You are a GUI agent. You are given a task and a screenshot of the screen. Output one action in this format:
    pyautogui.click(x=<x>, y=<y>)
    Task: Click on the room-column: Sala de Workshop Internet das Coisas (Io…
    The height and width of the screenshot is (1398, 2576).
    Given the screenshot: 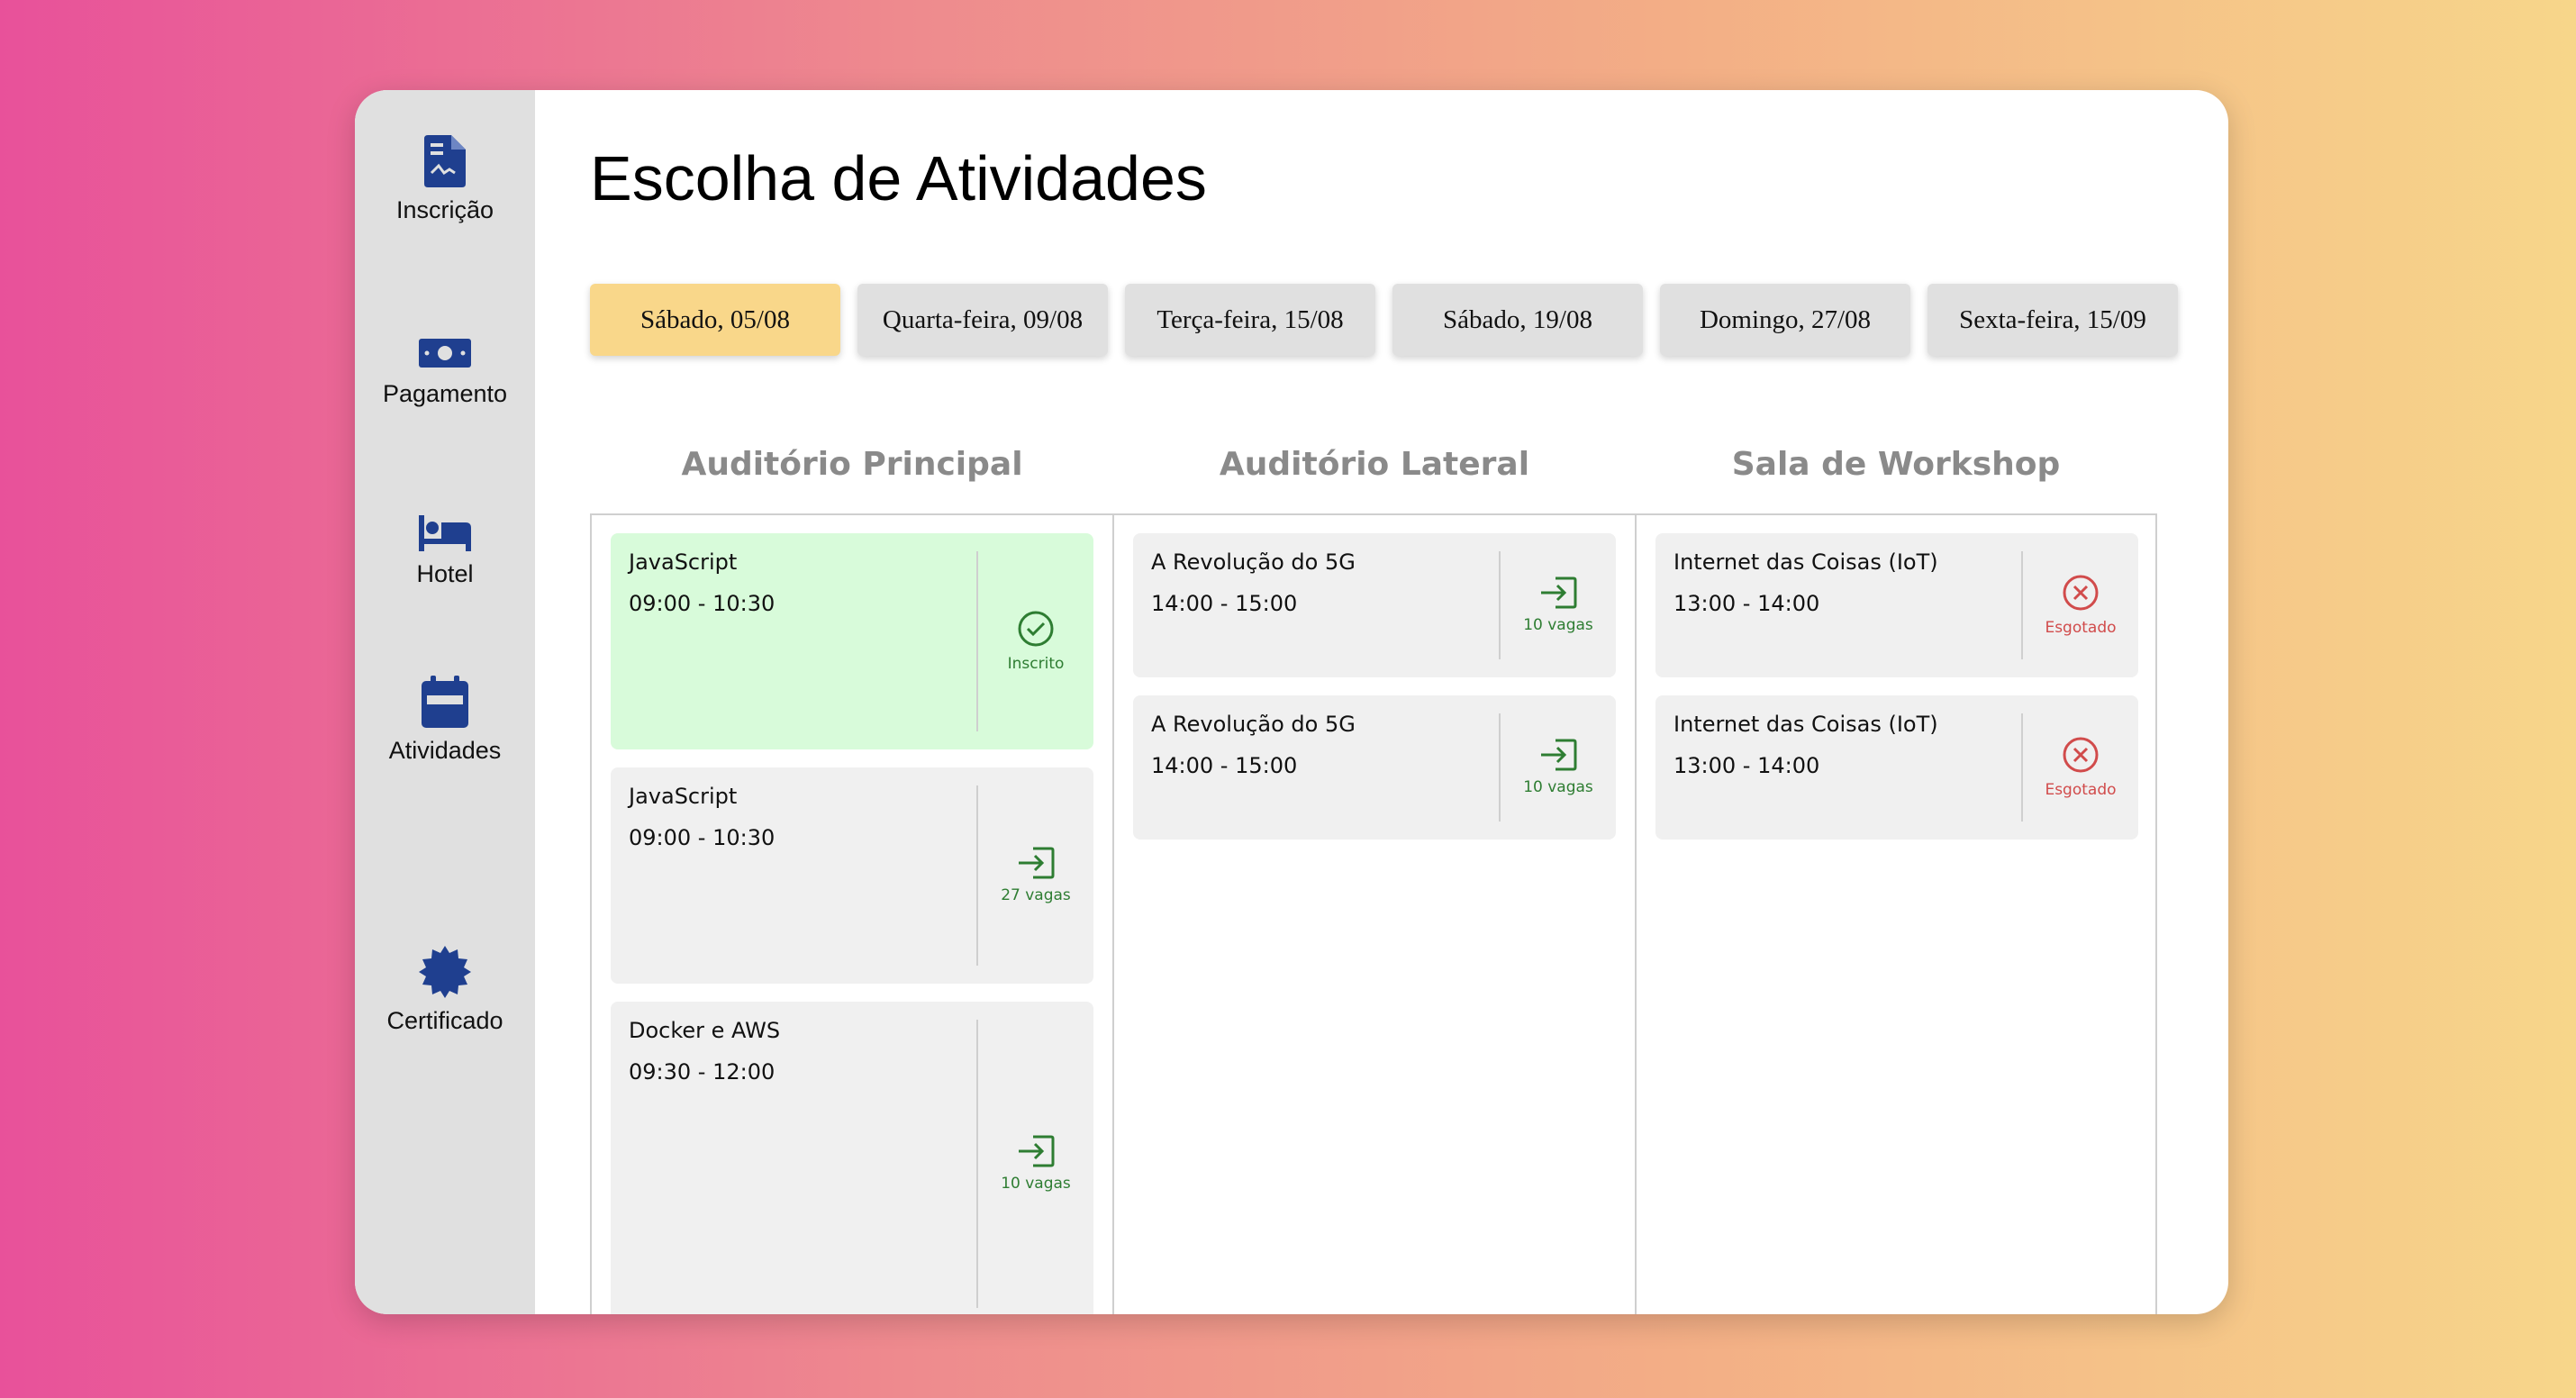 What is the action you would take?
    pyautogui.click(x=1896, y=880)
    